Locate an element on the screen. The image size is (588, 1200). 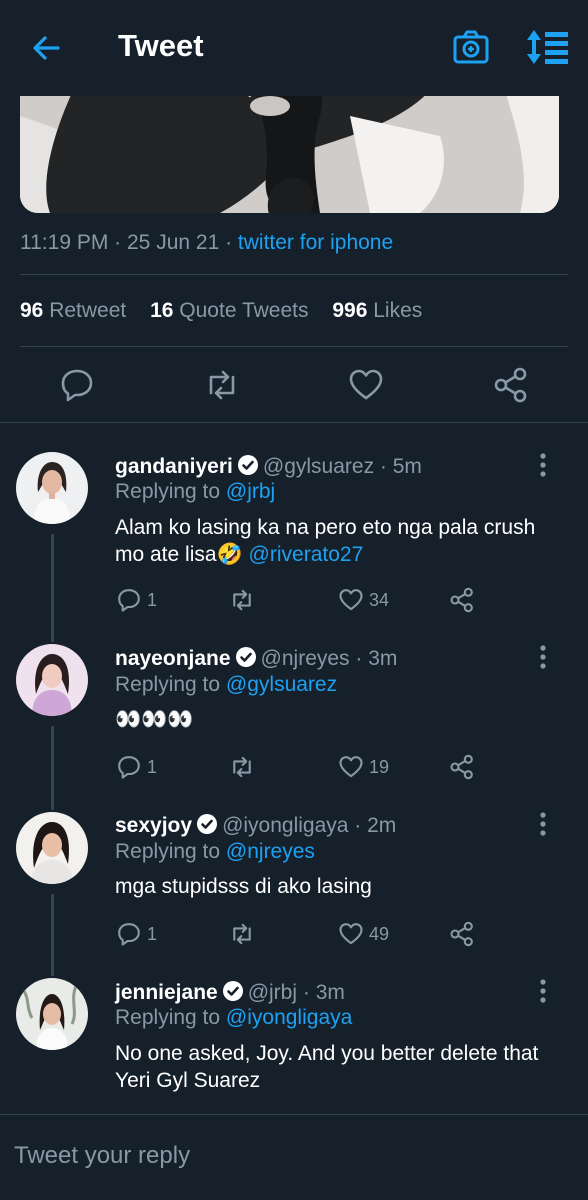
reply-composer: Tweet your reply is located at coordinates (294, 1157).